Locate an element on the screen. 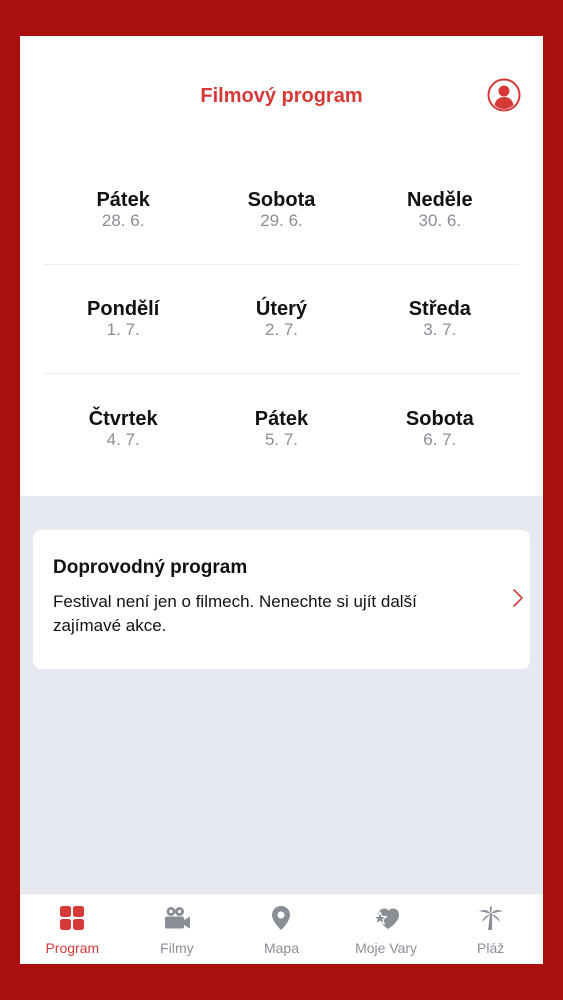  user-icon is located at coordinates (504, 95).